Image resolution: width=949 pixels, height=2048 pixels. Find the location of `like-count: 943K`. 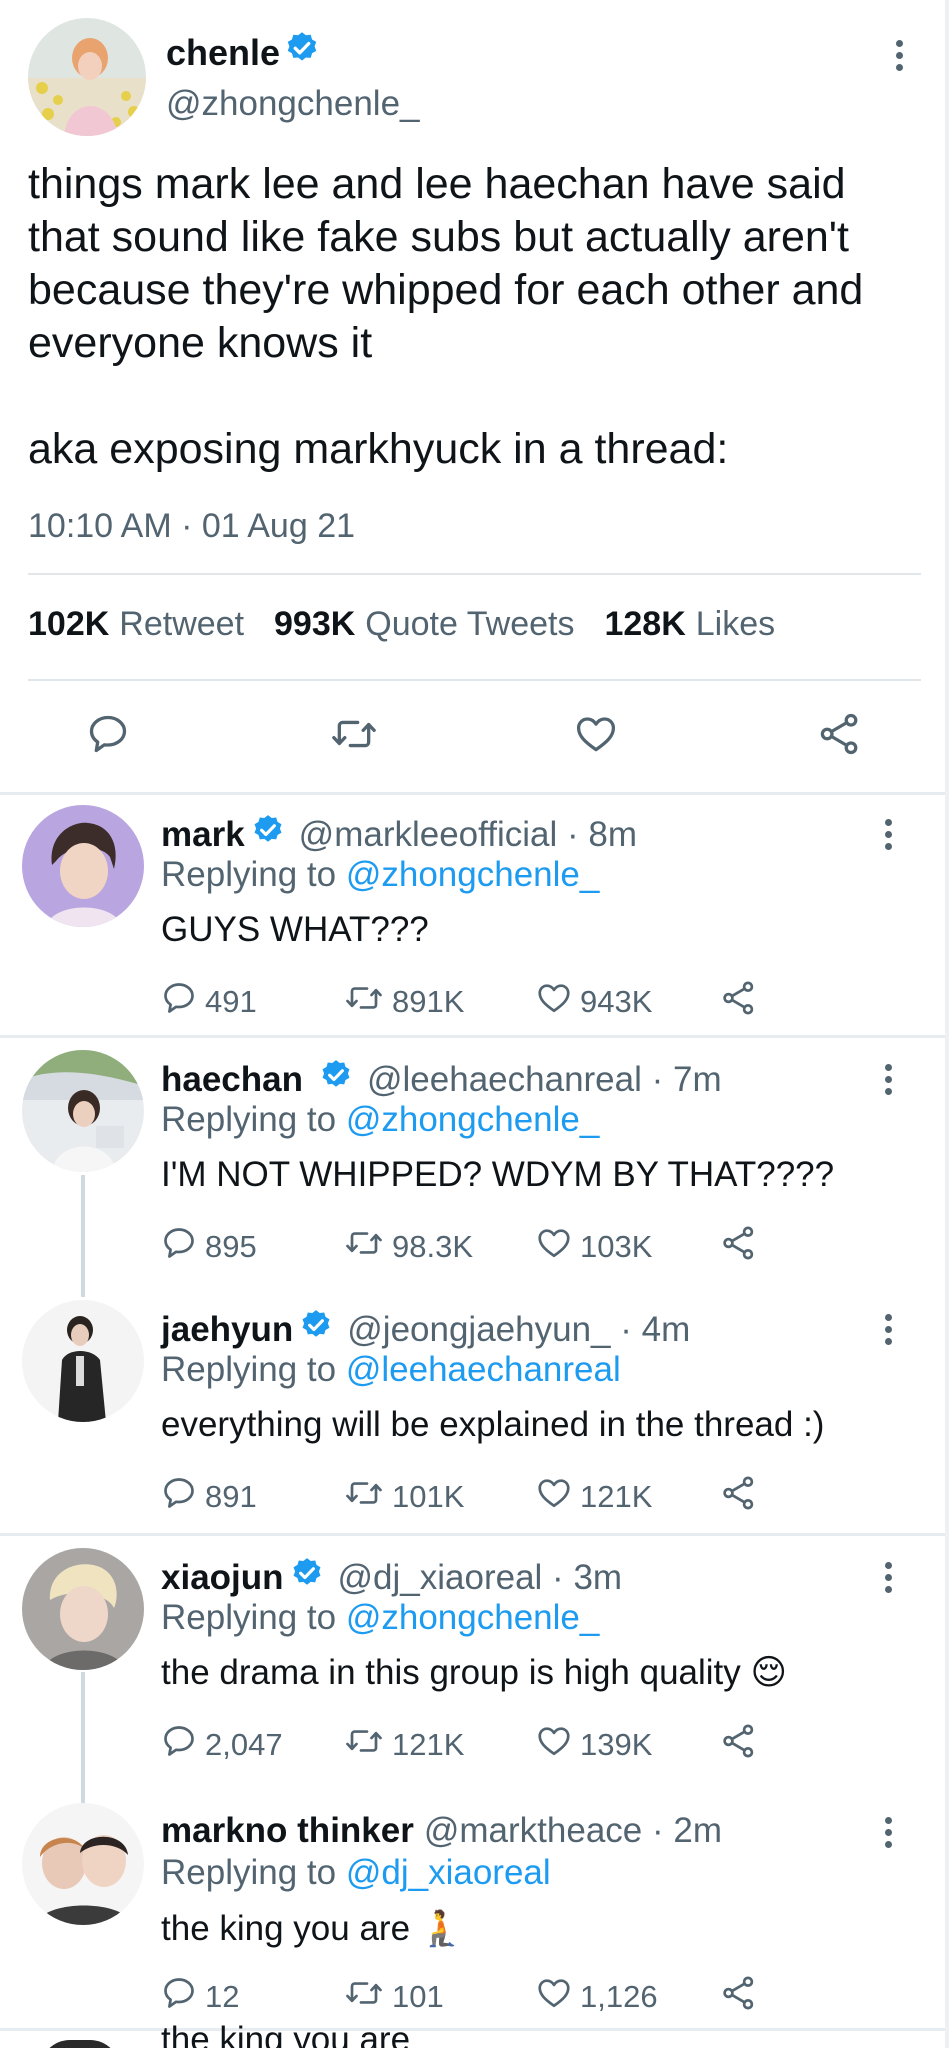

like-count: 943K is located at coordinates (616, 1001).